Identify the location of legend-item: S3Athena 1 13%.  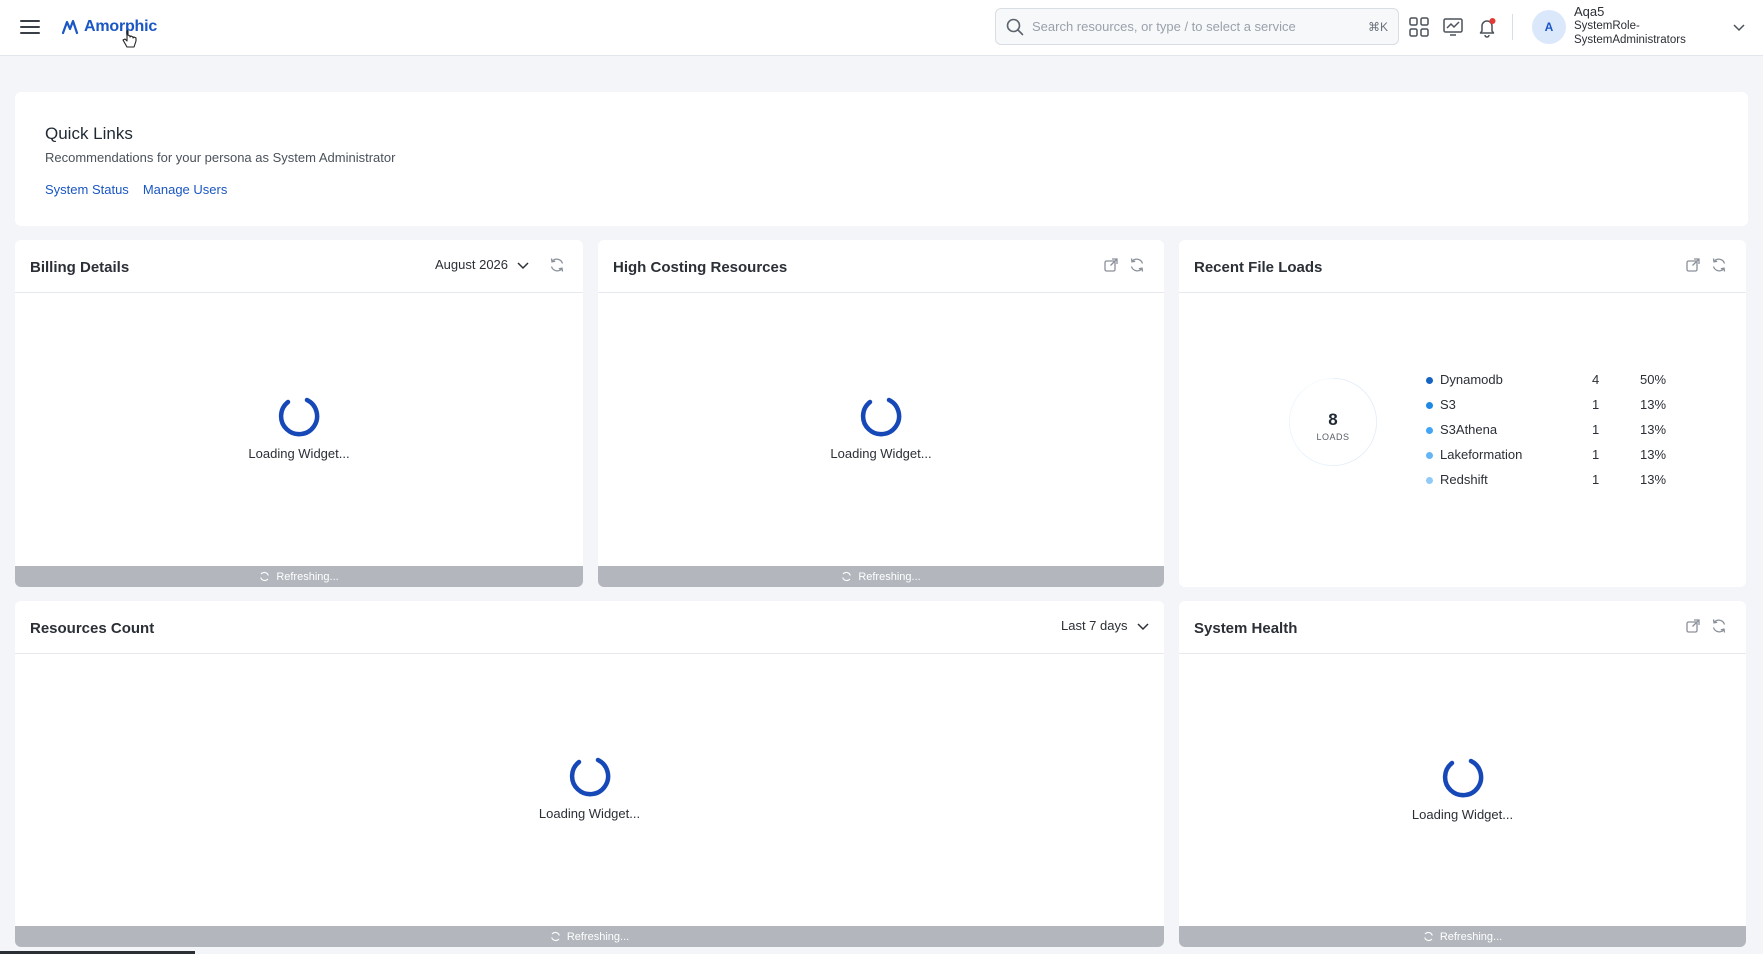
(1551, 434).